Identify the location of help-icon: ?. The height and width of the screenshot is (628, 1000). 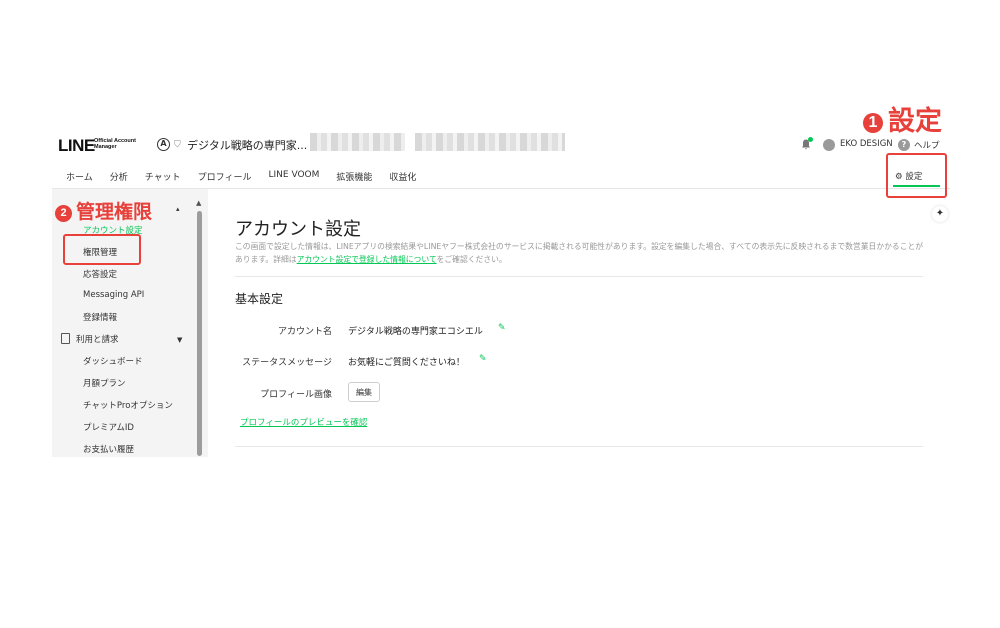
(904, 145).